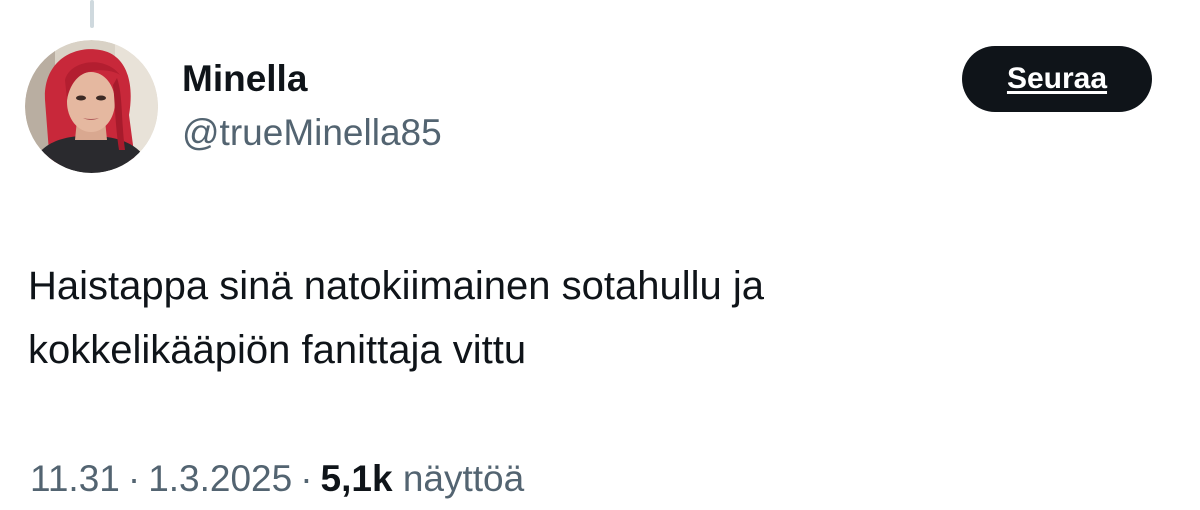 This screenshot has width=1200, height=510. Describe the element at coordinates (463, 478) in the screenshot. I see `views-label: näyttöä` at that location.